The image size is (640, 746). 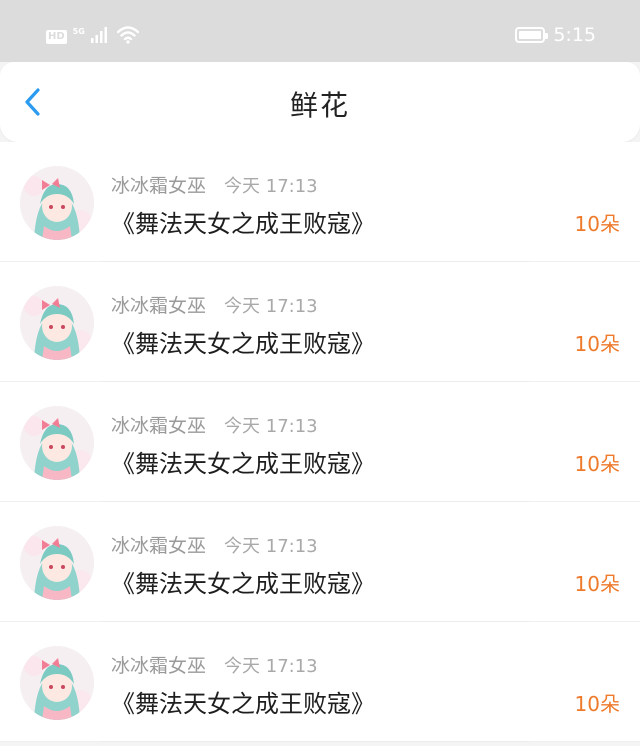 I want to click on nav-bar: 鲜花, so click(x=320, y=102).